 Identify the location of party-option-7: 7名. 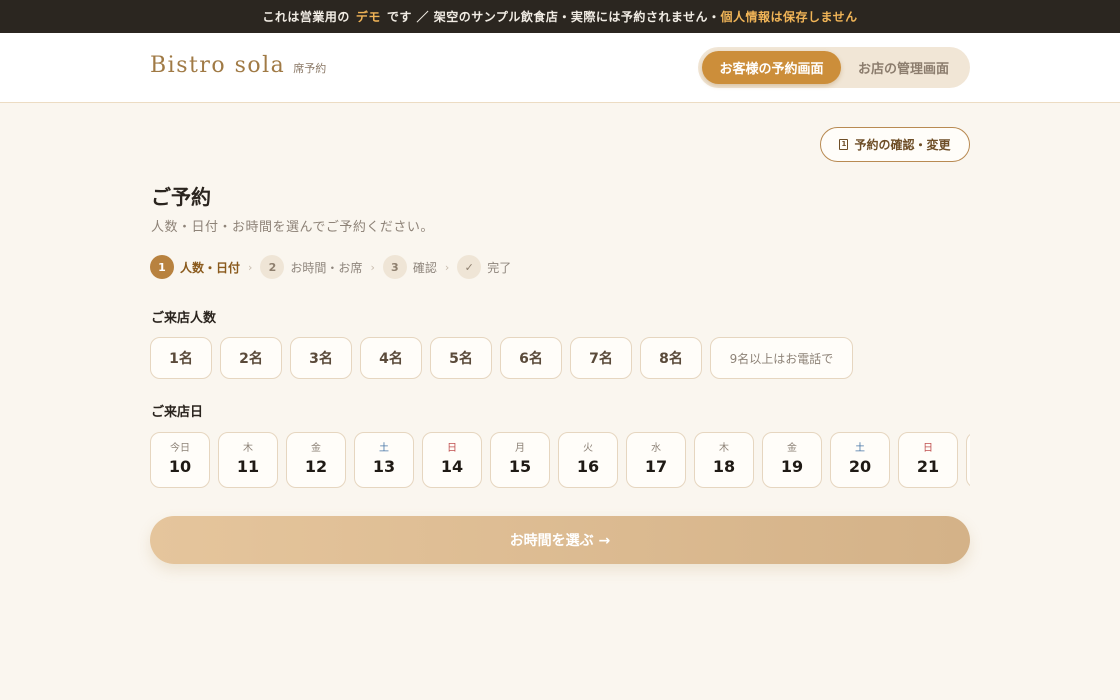
(601, 358).